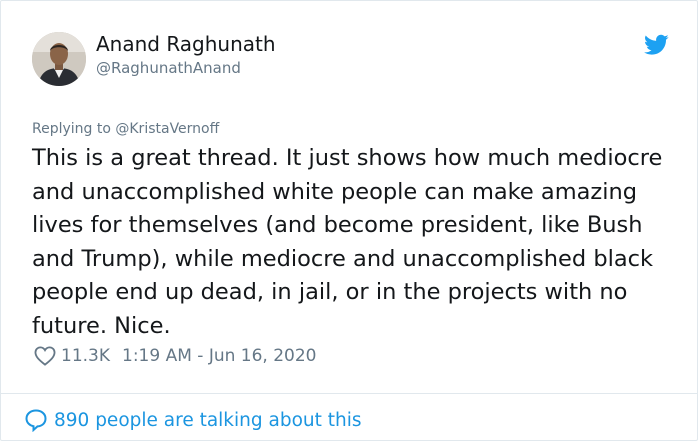 Image resolution: width=700 pixels, height=443 pixels. What do you see at coordinates (125, 129) in the screenshot?
I see `replying-to: Replying to @KristaVernoff` at bounding box center [125, 129].